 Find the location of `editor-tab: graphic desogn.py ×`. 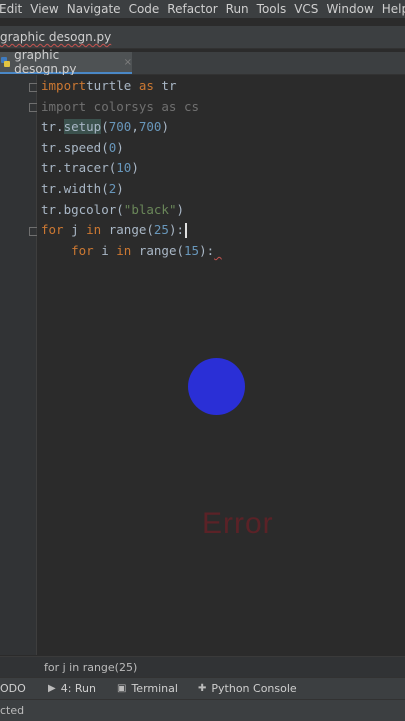

editor-tab: graphic desogn.py × is located at coordinates (66, 62).